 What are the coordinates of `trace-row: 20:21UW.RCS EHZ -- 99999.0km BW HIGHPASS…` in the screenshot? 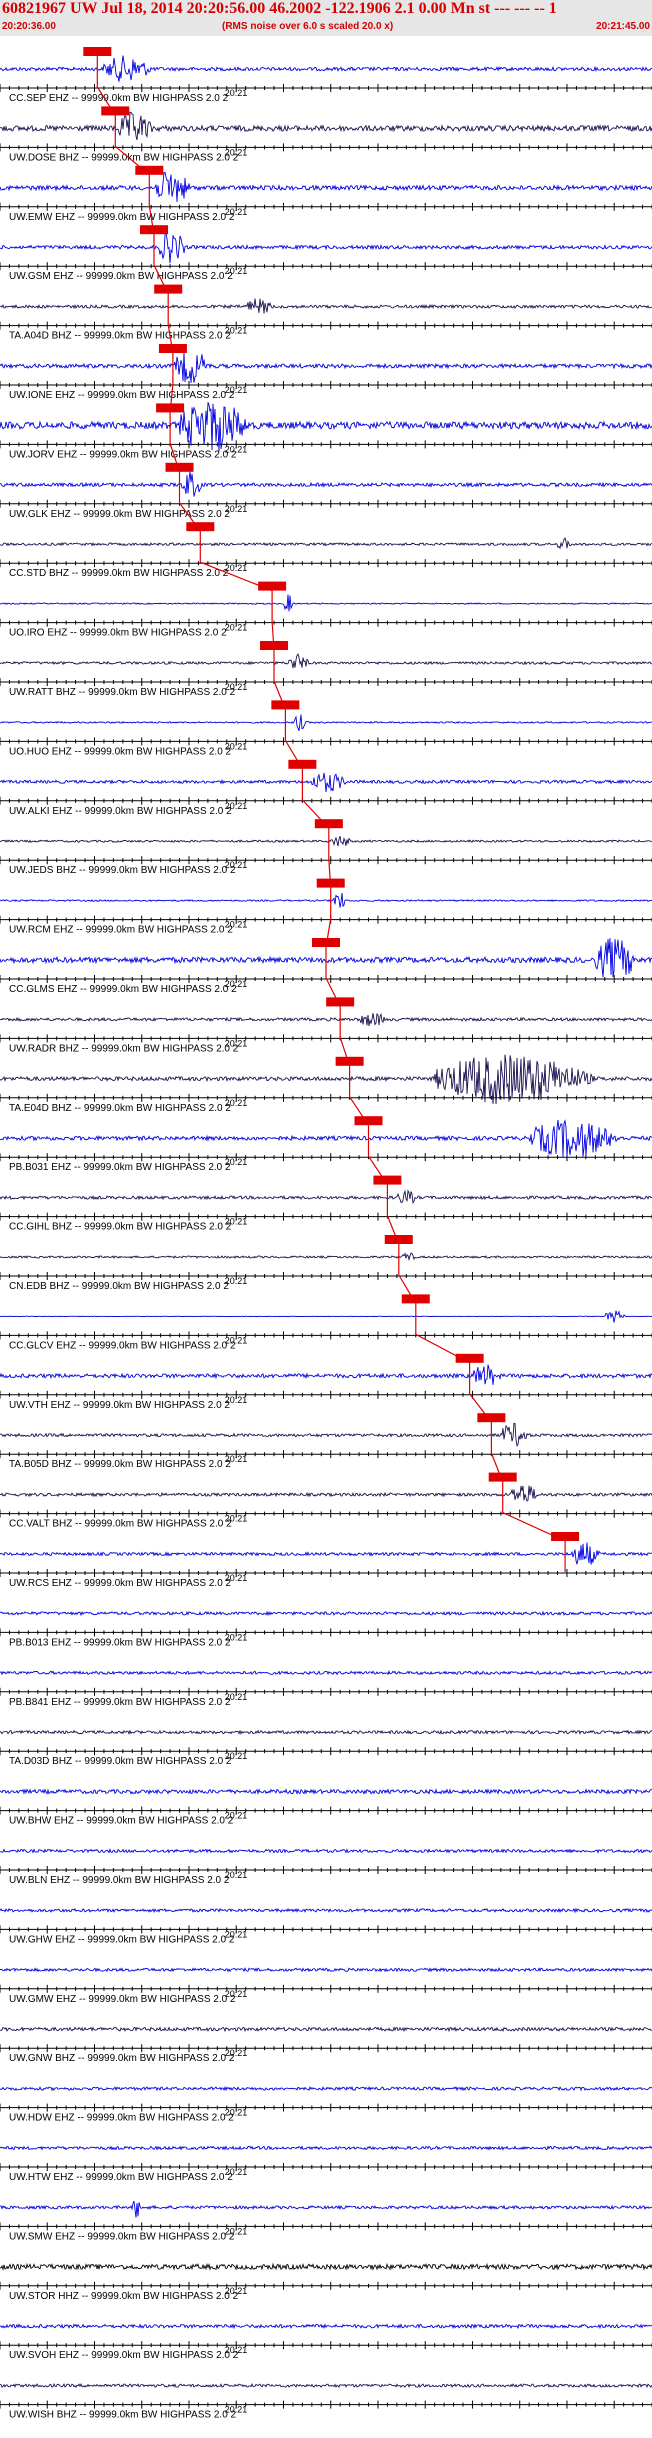 It's located at (326, 1560).